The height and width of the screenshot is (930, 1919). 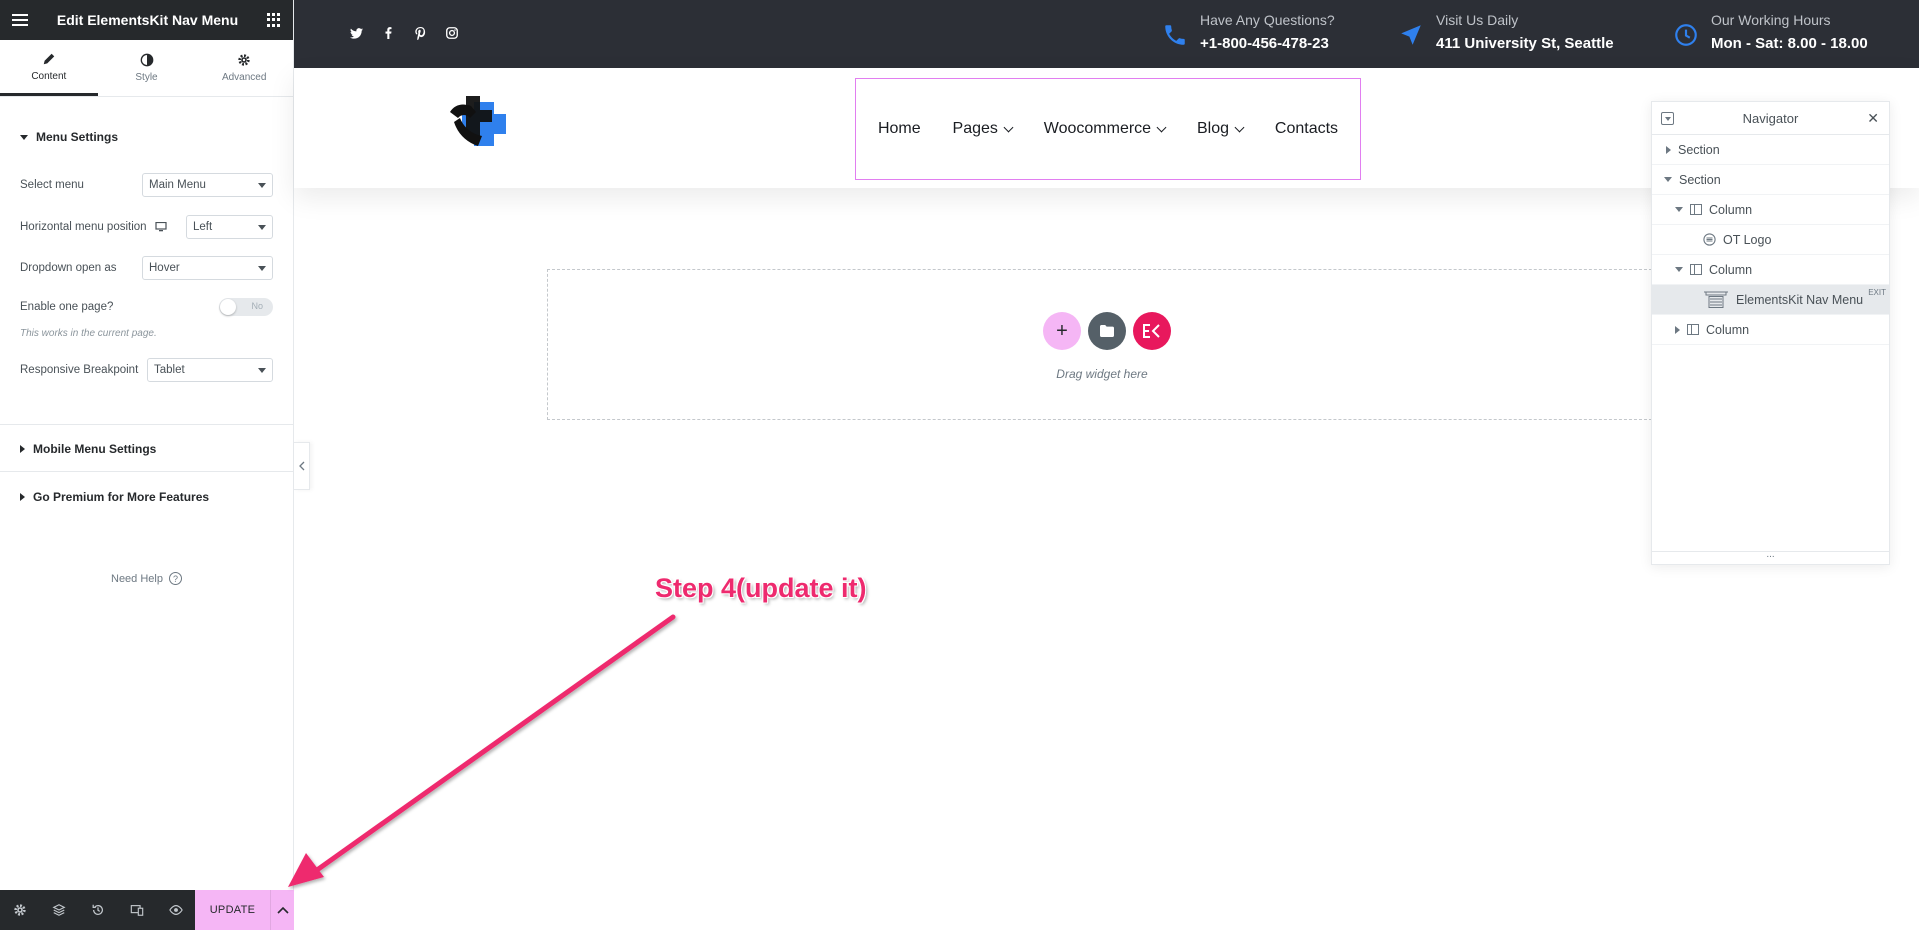 What do you see at coordinates (1877, 292) in the screenshot?
I see `exit-badge: EXIT` at bounding box center [1877, 292].